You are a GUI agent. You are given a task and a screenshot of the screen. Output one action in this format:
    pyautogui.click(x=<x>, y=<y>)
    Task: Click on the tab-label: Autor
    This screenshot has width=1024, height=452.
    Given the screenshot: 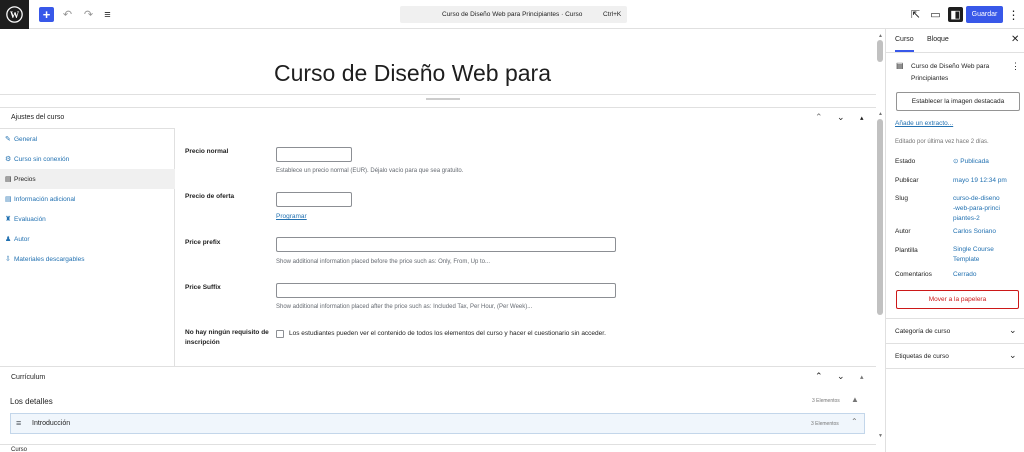 What is the action you would take?
    pyautogui.click(x=22, y=239)
    